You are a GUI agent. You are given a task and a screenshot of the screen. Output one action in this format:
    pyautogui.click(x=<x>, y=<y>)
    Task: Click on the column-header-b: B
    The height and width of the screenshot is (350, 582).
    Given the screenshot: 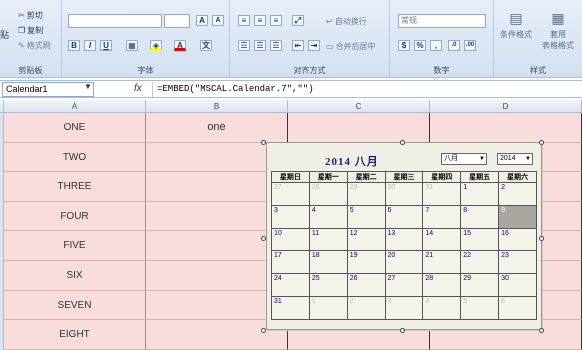 What is the action you would take?
    pyautogui.click(x=217, y=106)
    